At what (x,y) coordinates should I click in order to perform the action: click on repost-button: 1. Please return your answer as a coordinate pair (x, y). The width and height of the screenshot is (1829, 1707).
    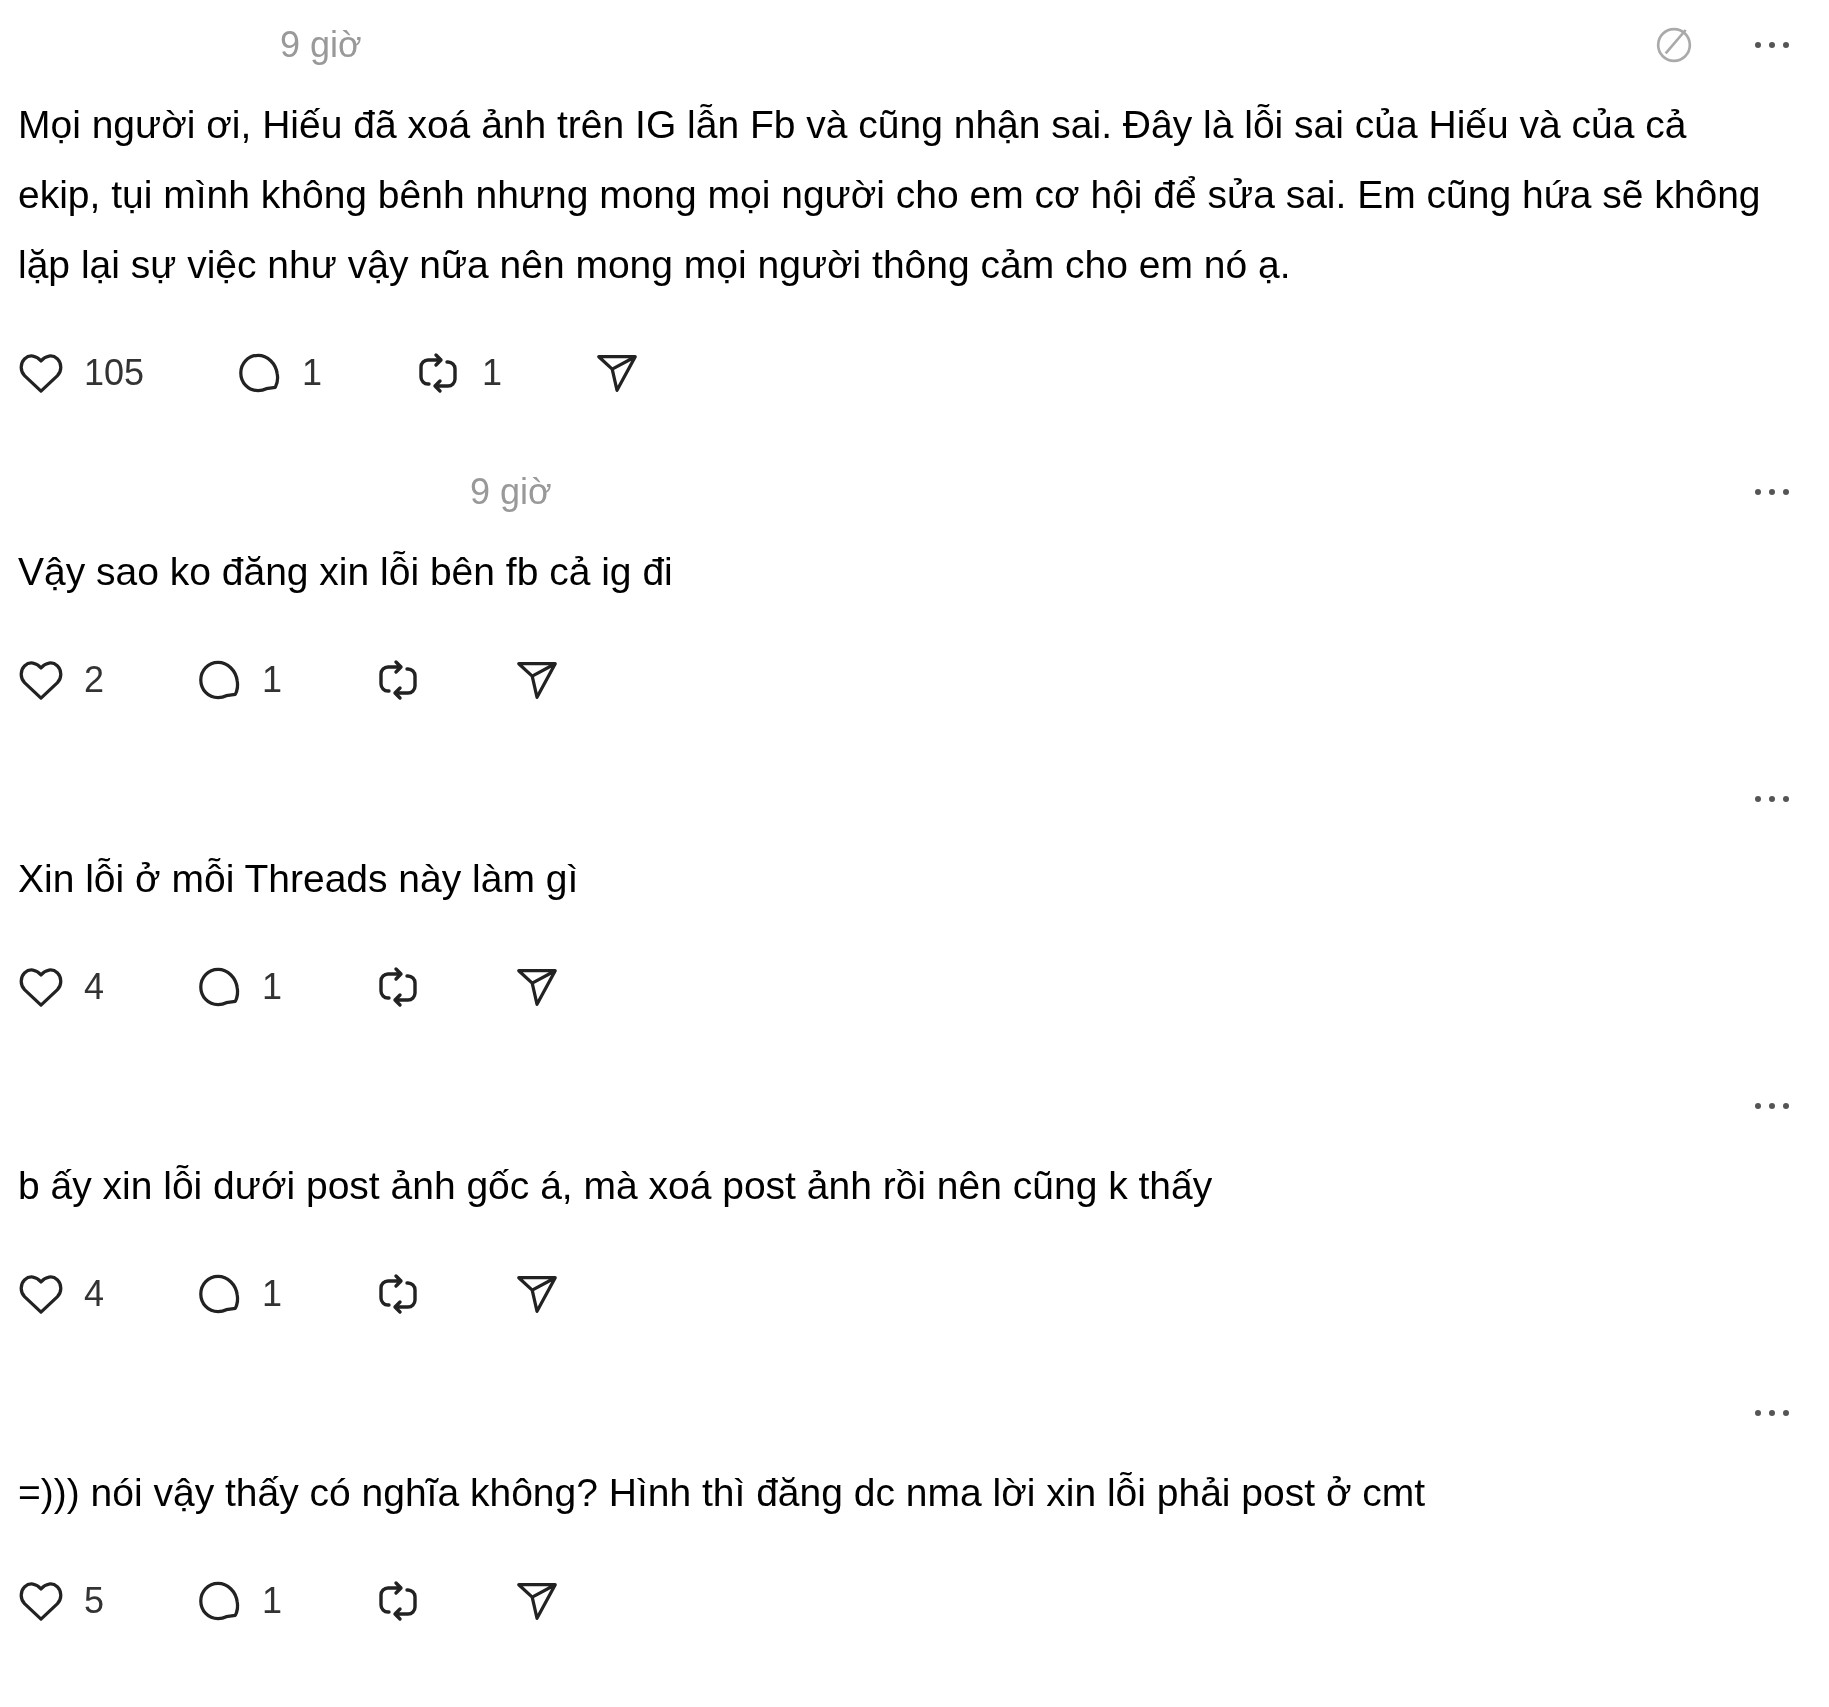
    Looking at the image, I should click on (458, 373).